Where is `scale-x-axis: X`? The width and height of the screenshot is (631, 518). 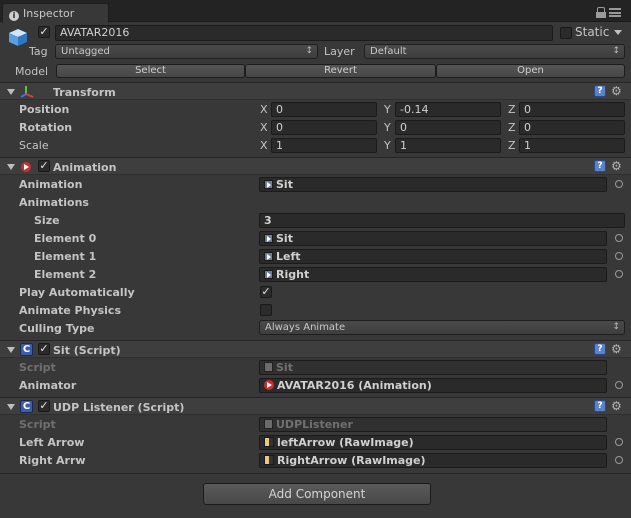 scale-x-axis: X is located at coordinates (264, 145).